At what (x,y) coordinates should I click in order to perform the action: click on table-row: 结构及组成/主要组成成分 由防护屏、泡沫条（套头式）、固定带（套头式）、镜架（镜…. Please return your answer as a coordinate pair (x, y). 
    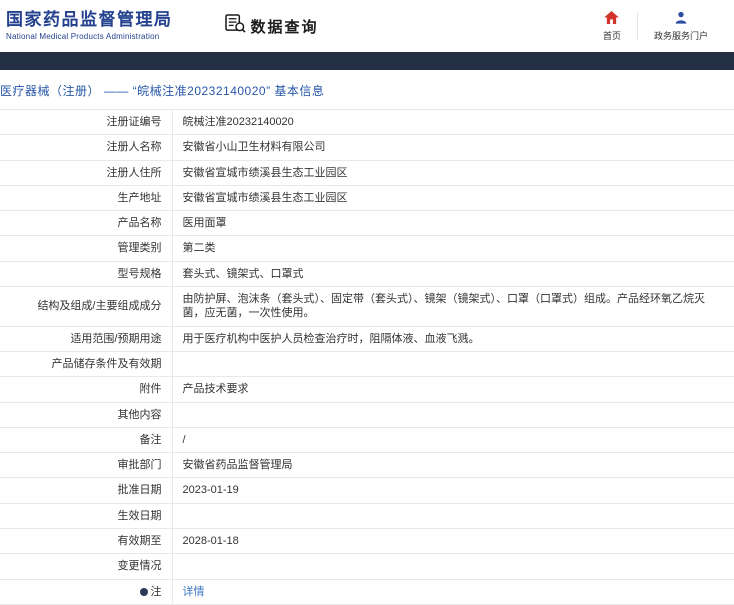
    Looking at the image, I should click on (367, 306).